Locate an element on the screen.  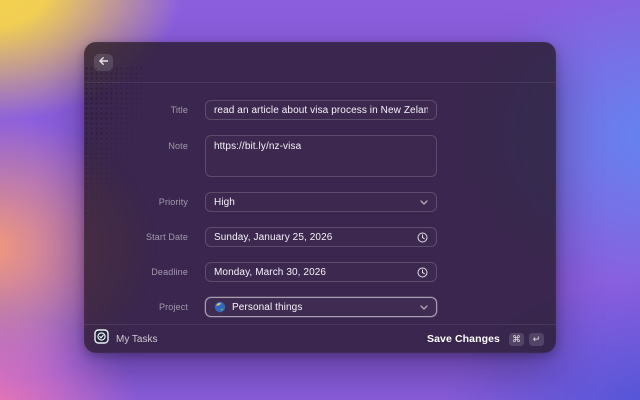
deadline-label: Deadline is located at coordinates (169, 272).